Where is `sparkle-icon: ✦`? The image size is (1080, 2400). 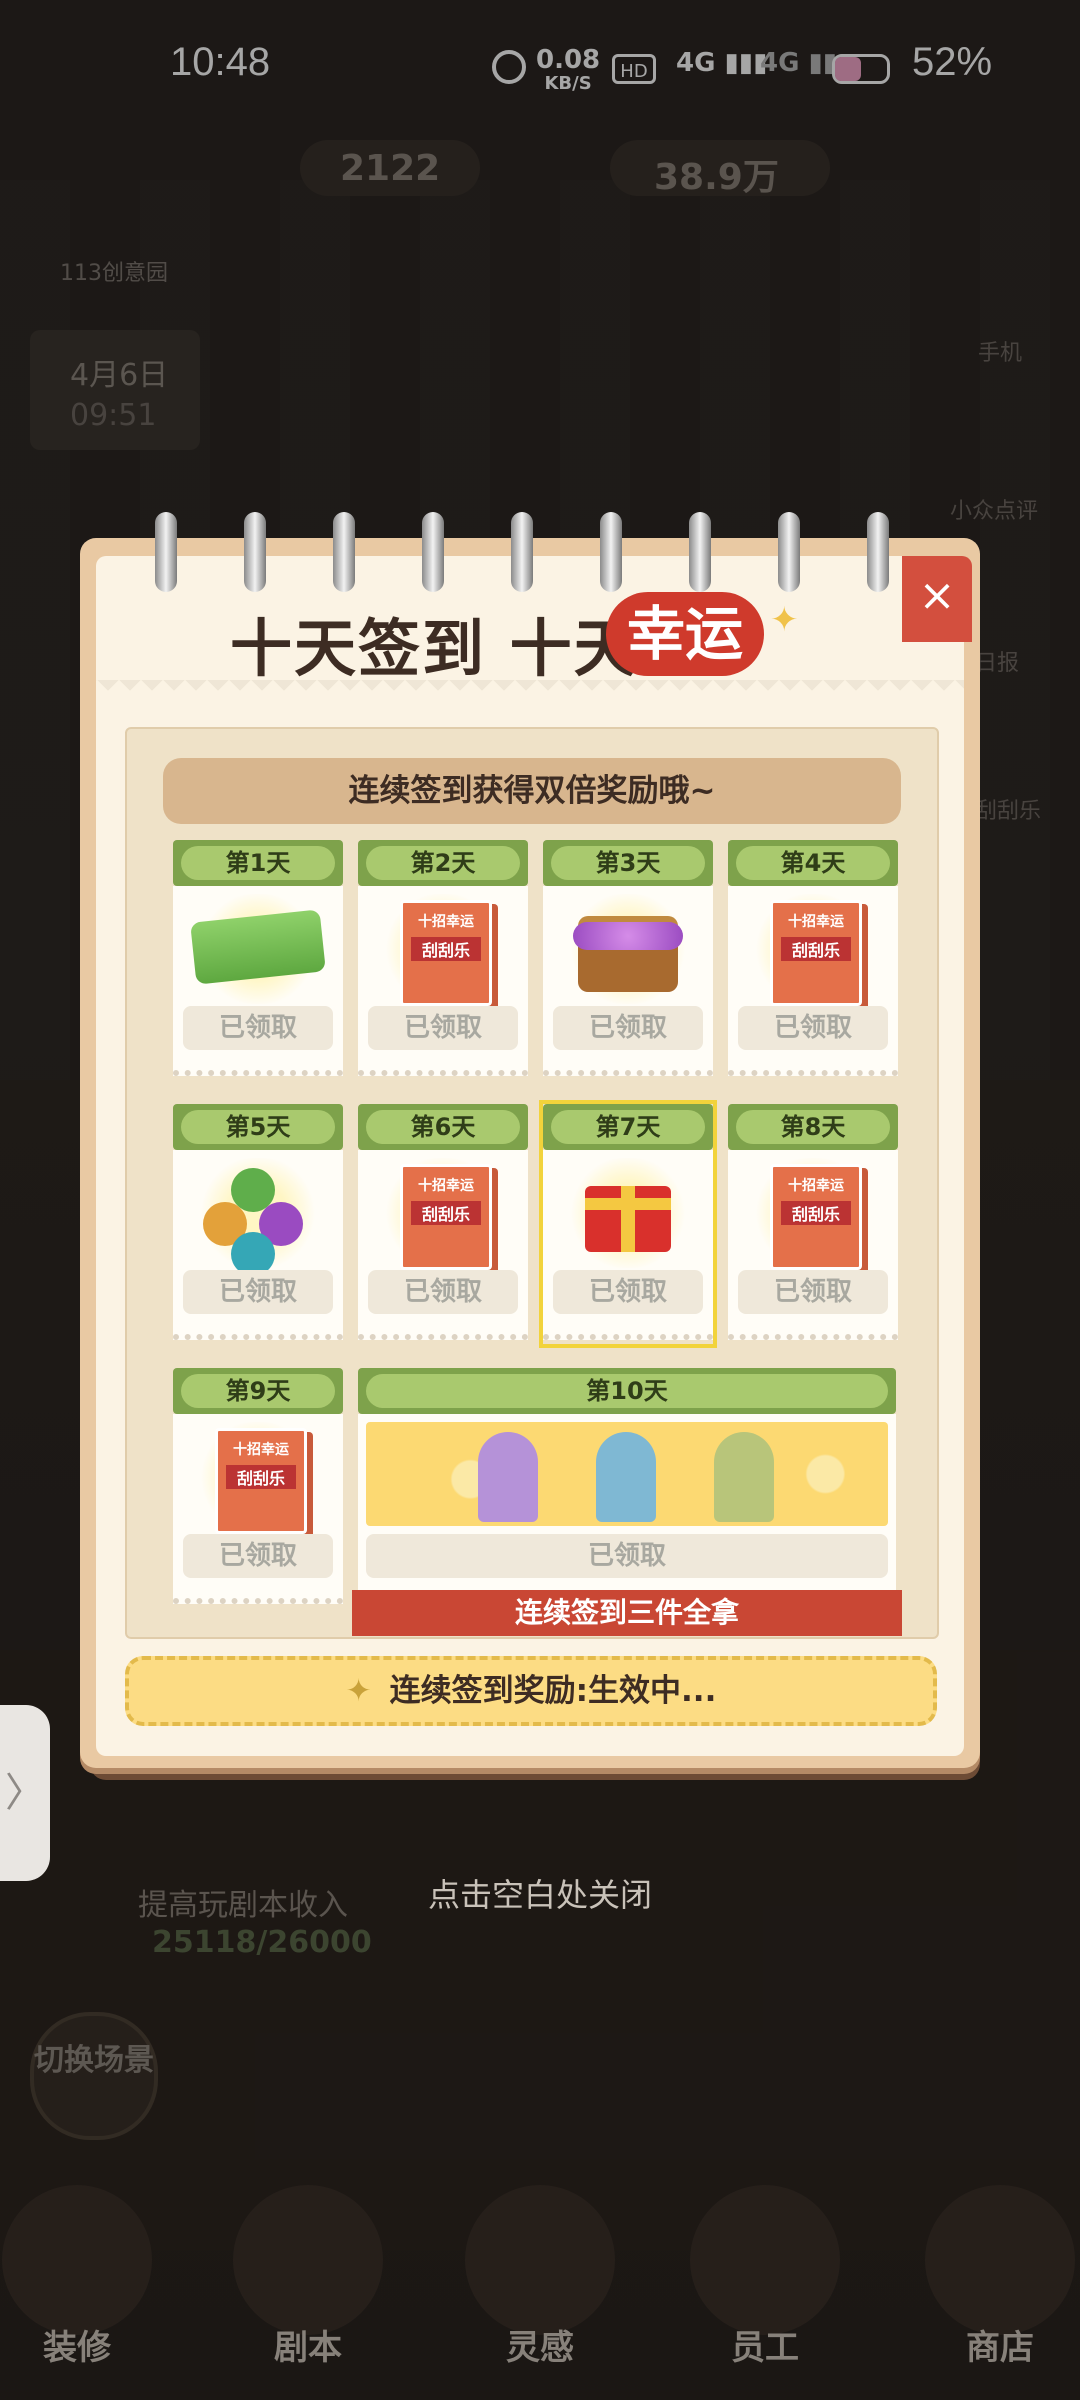
sparkle-icon: ✦ is located at coordinates (784, 620).